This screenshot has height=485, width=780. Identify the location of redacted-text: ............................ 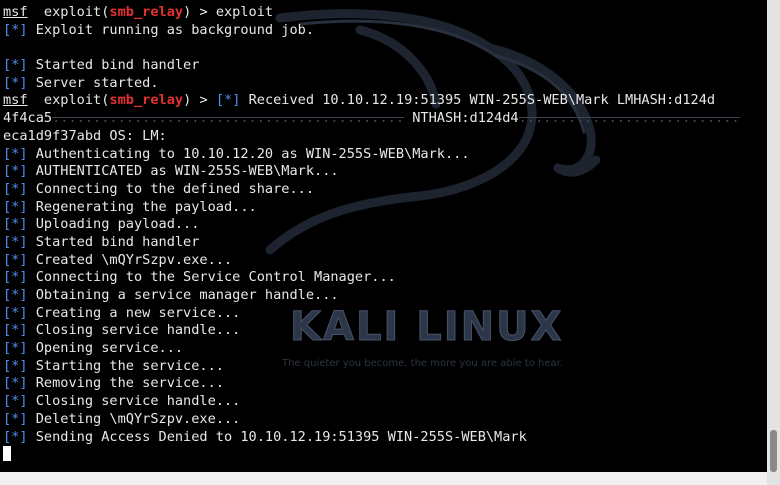
(629, 118).